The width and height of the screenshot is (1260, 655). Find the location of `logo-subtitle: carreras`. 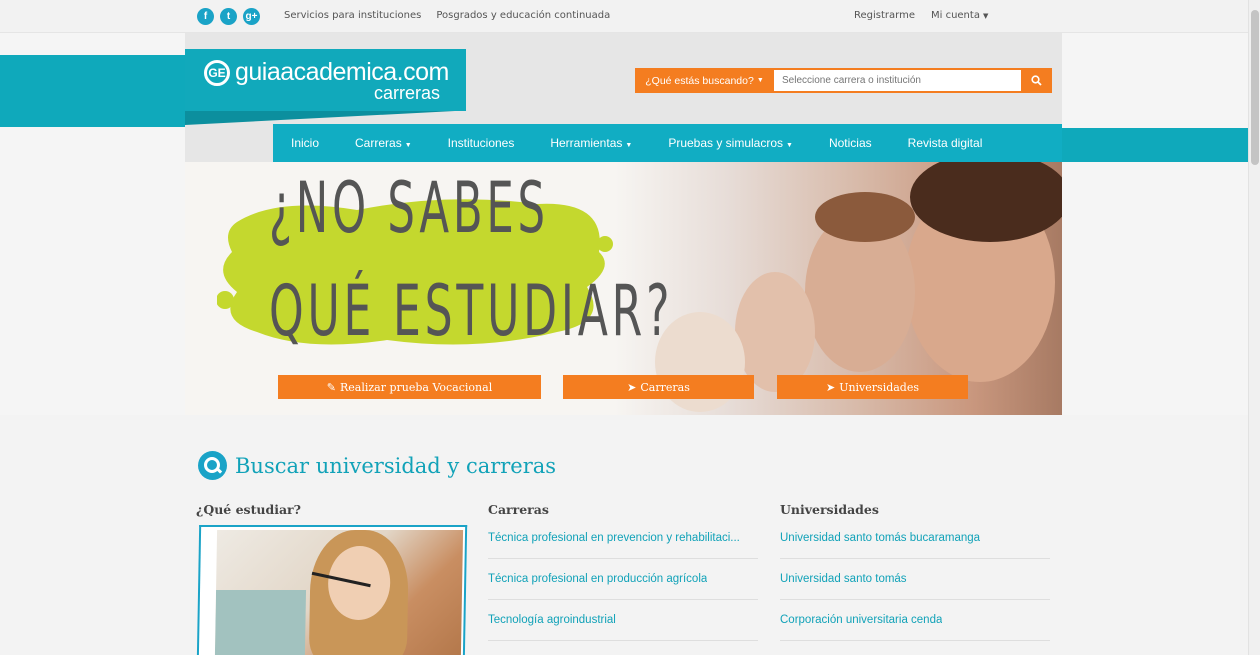

logo-subtitle: carreras is located at coordinates (406, 93).